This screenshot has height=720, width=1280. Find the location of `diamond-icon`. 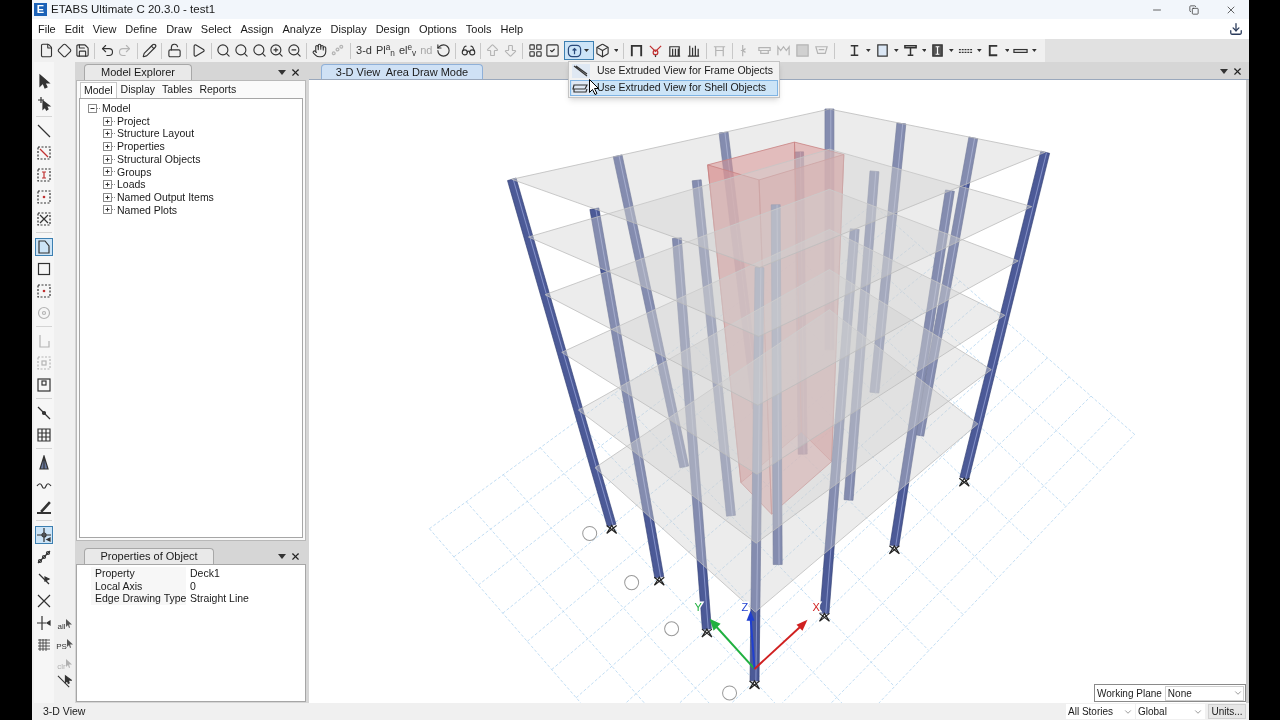

diamond-icon is located at coordinates (65, 50).